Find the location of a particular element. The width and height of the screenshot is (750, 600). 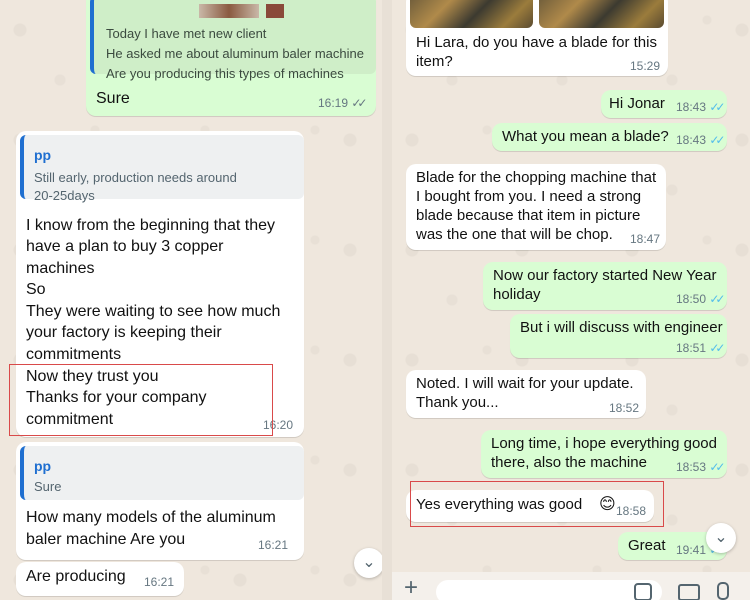

pane-divider is located at coordinates (387, 300).